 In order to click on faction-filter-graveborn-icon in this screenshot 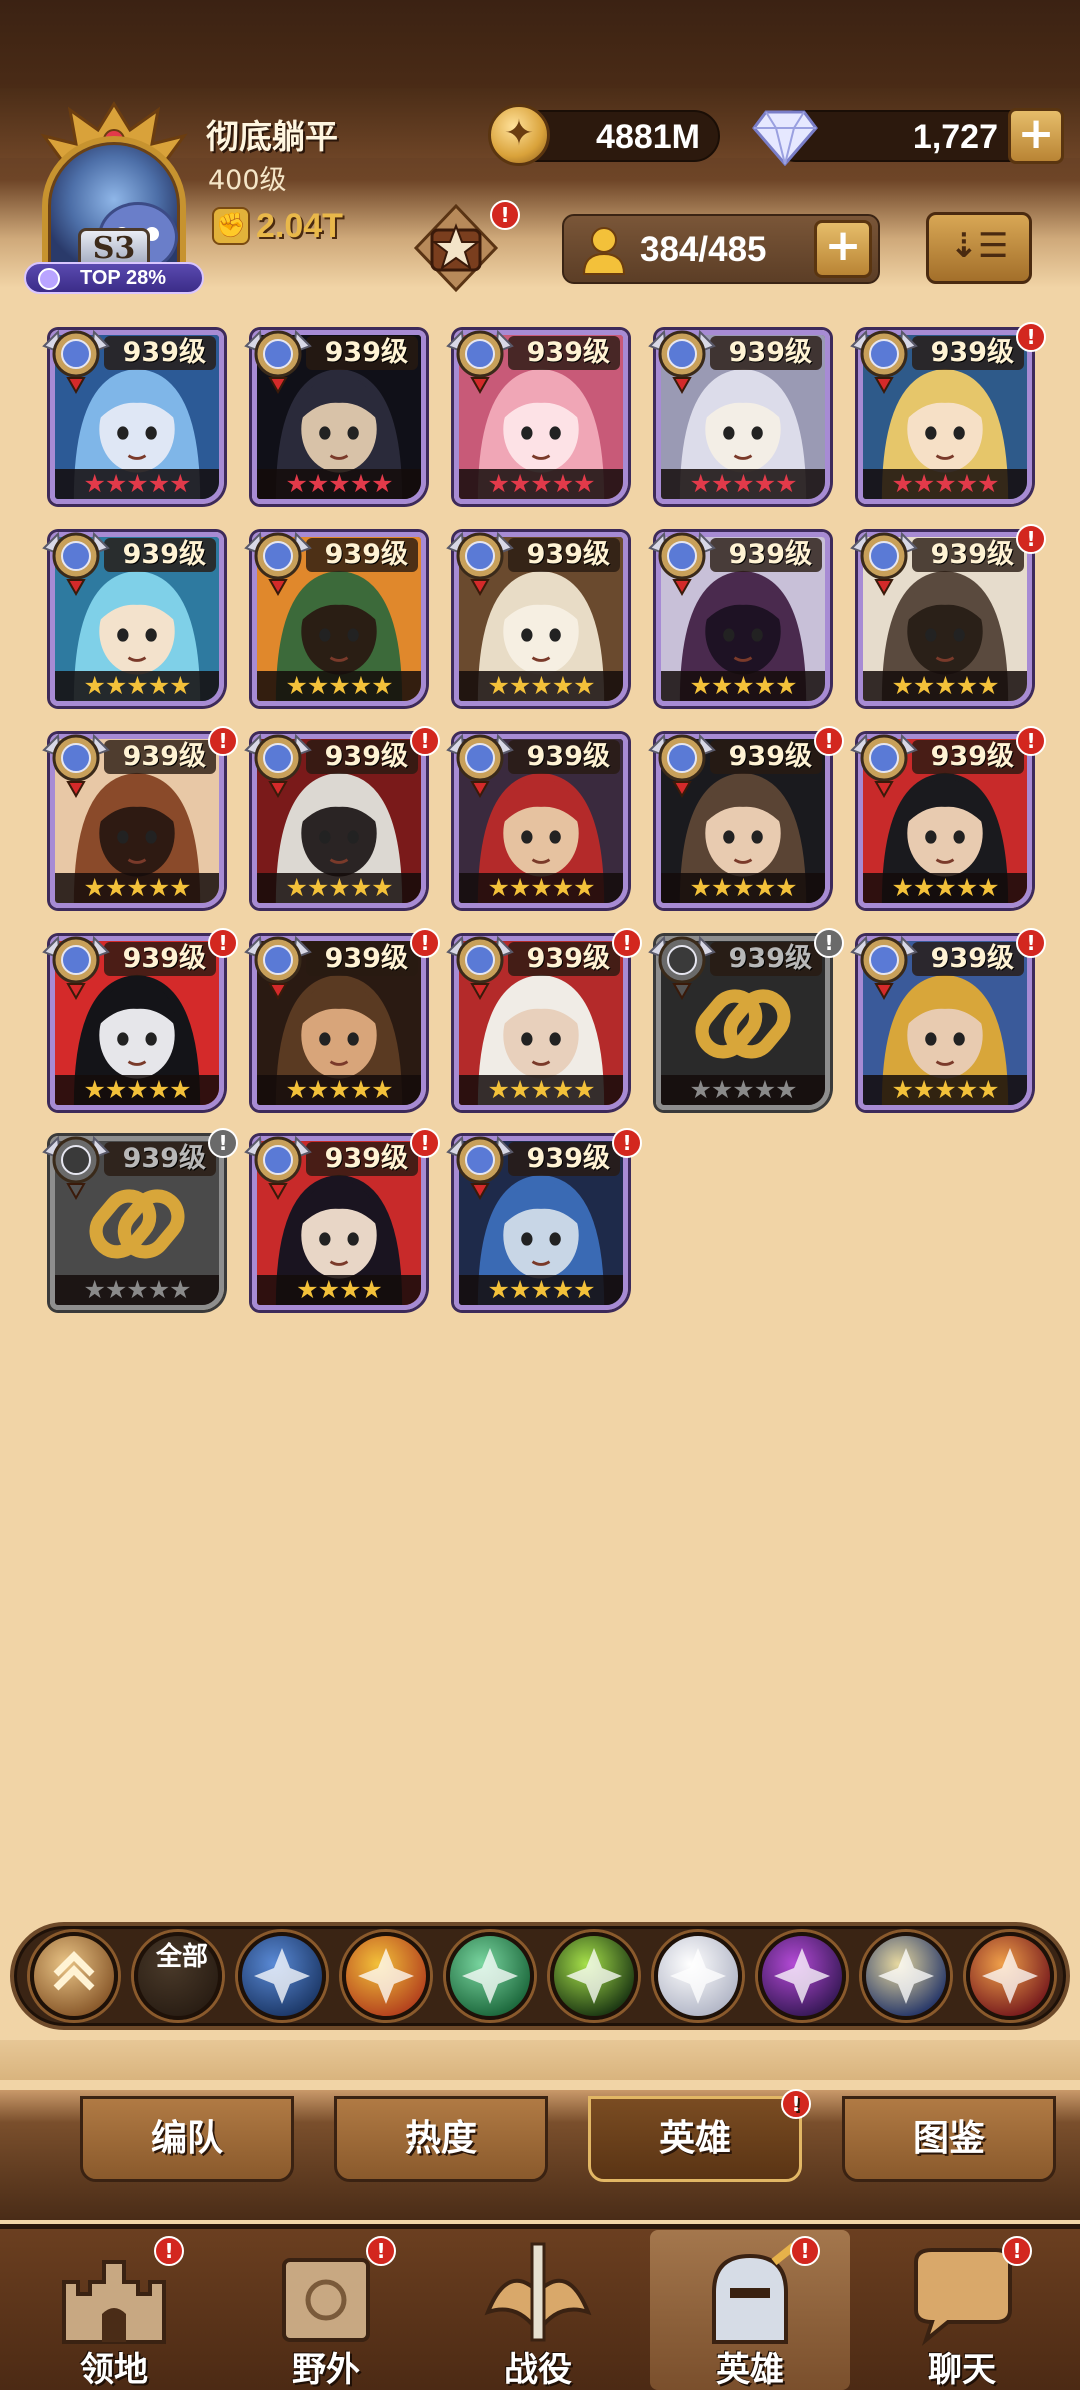, I will do `click(594, 1976)`.